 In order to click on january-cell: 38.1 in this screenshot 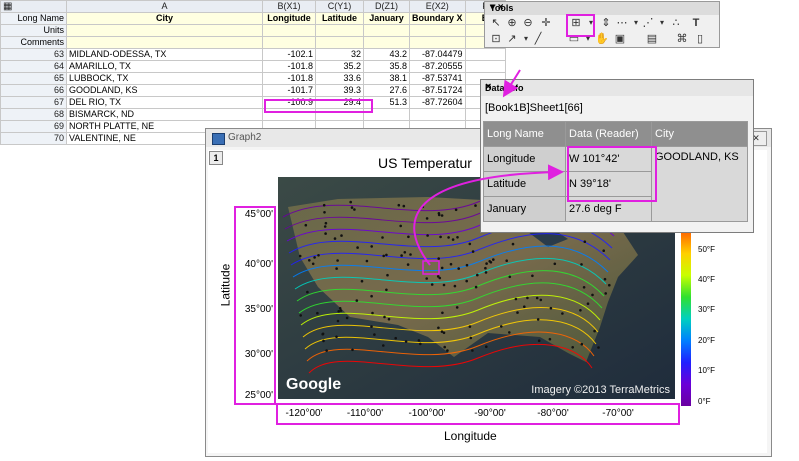, I will do `click(386, 78)`.